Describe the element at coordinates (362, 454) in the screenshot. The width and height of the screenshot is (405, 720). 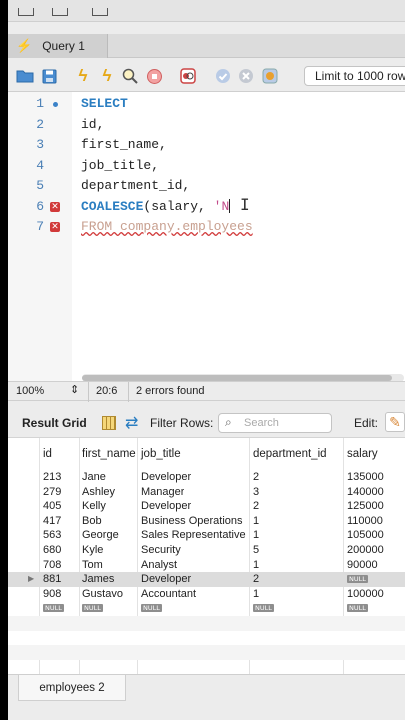
I see `column-header: salary` at that location.